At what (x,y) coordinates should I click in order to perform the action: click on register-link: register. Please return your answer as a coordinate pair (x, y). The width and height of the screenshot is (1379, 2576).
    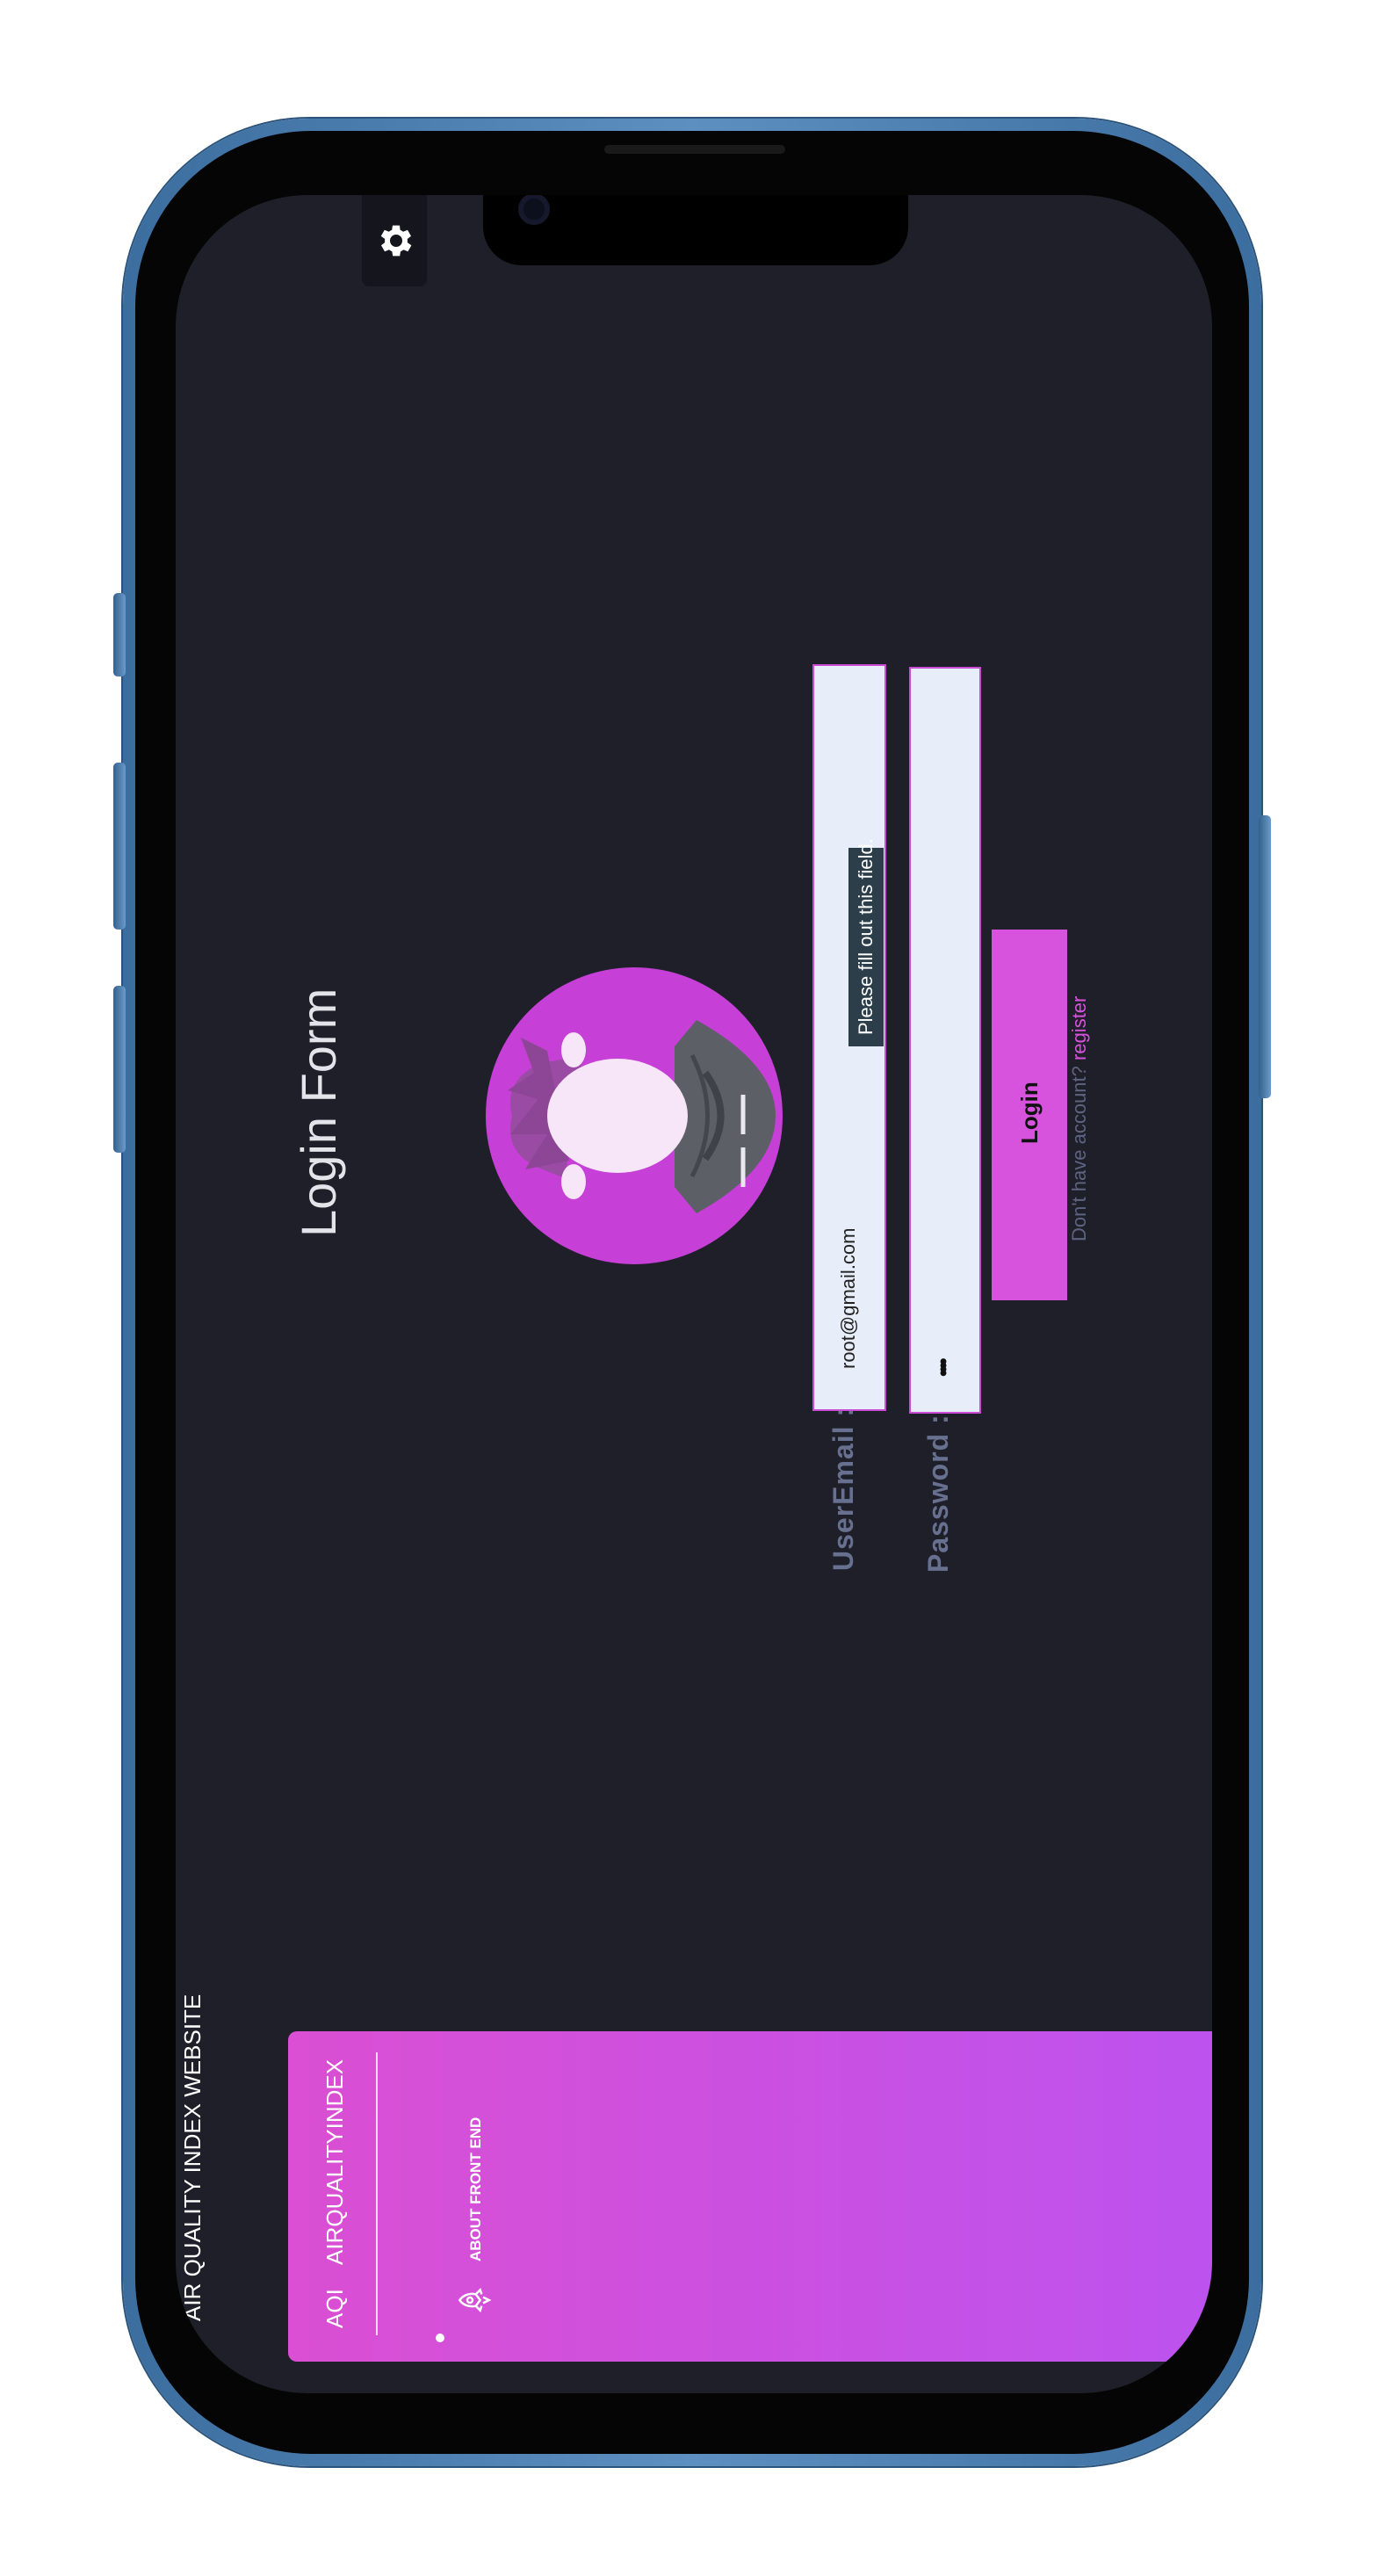
    Looking at the image, I should click on (1079, 1028).